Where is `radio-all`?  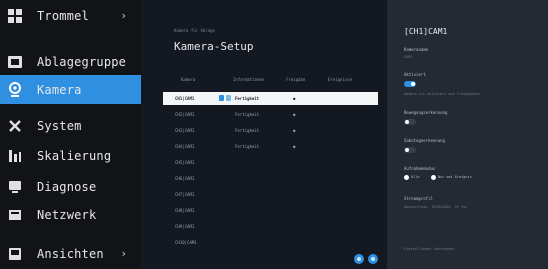 radio-all is located at coordinates (406, 177).